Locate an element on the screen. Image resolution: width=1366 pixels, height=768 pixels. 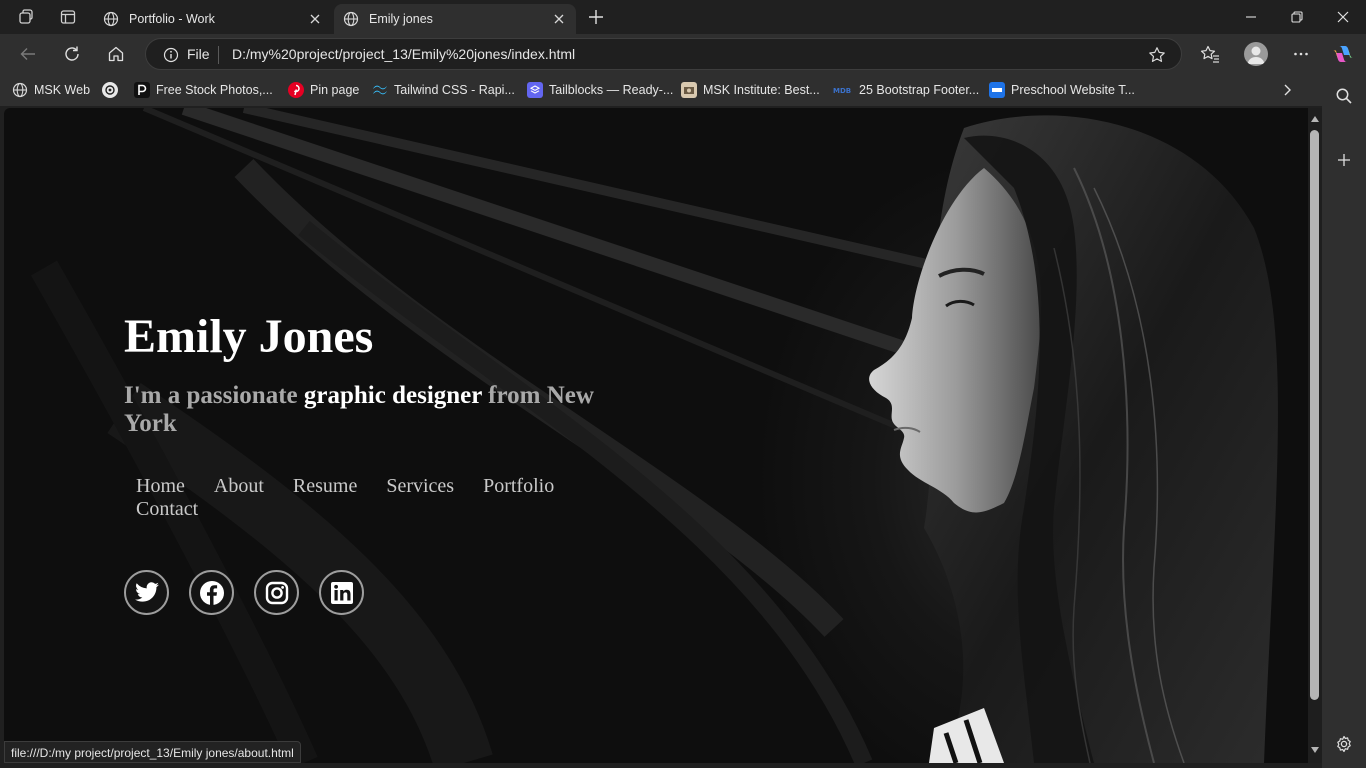
tab-portfolio-work: Portfolio - Work is located at coordinates (213, 19).